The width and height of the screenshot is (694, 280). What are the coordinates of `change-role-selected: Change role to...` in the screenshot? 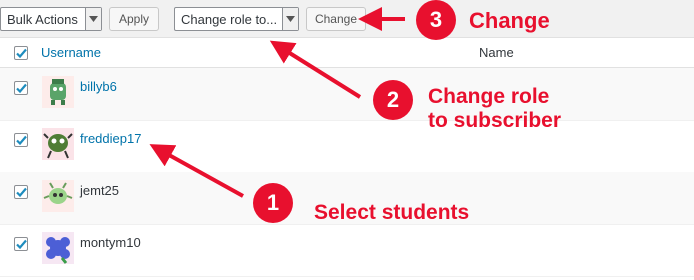 It's located at (229, 19).